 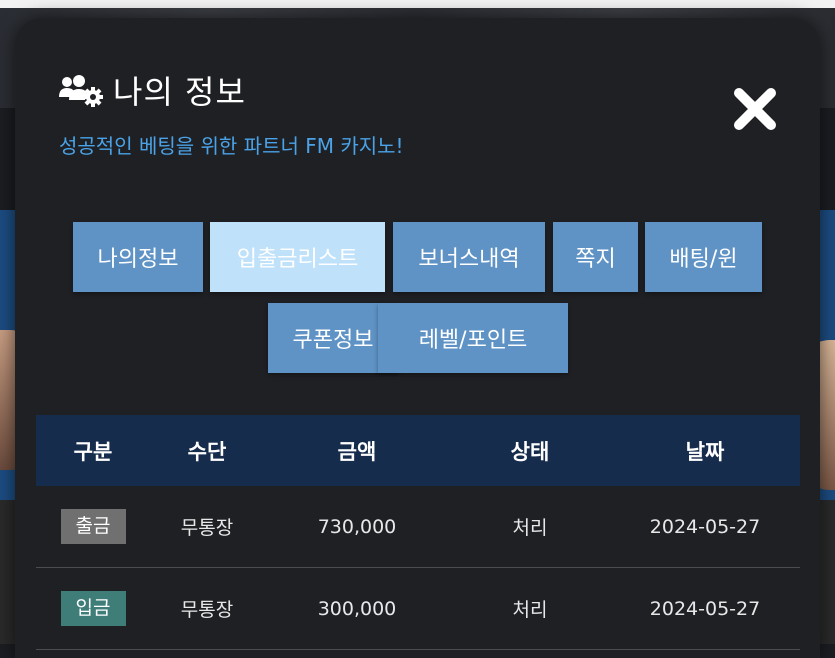 What do you see at coordinates (357, 526) in the screenshot?
I see `amount-cell: 730,000` at bounding box center [357, 526].